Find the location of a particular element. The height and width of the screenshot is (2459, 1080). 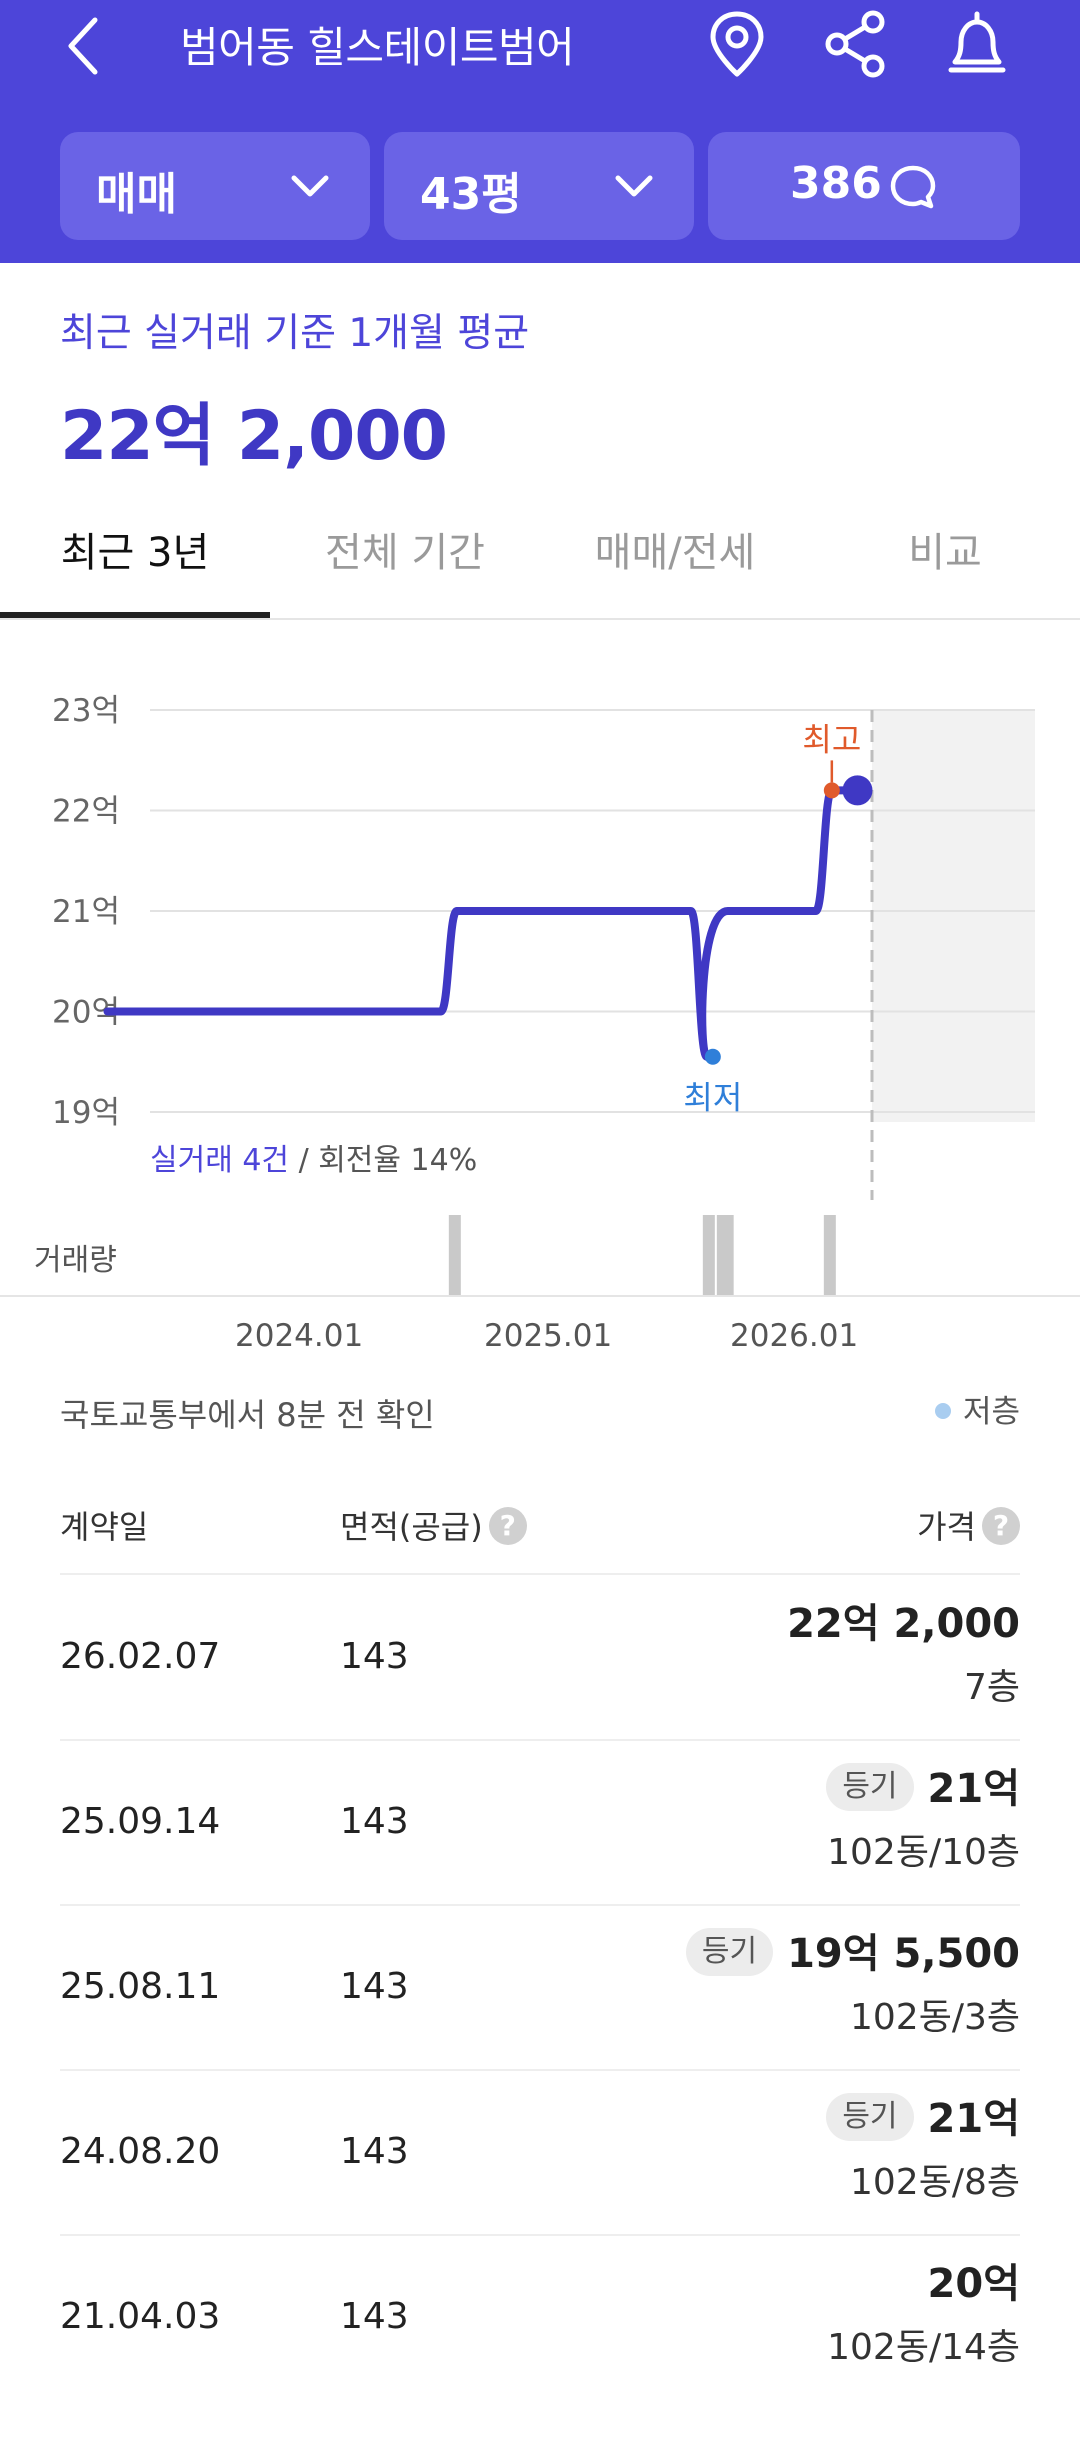

price-value: 19억 5,500 is located at coordinates (903, 1954).